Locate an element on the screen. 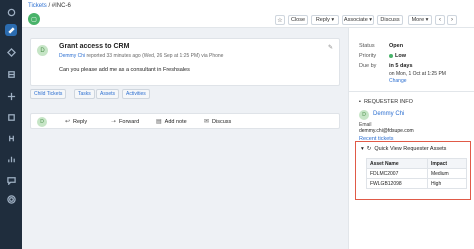 This screenshot has height=249, width=474. assets-nav-icon is located at coordinates (11, 117).